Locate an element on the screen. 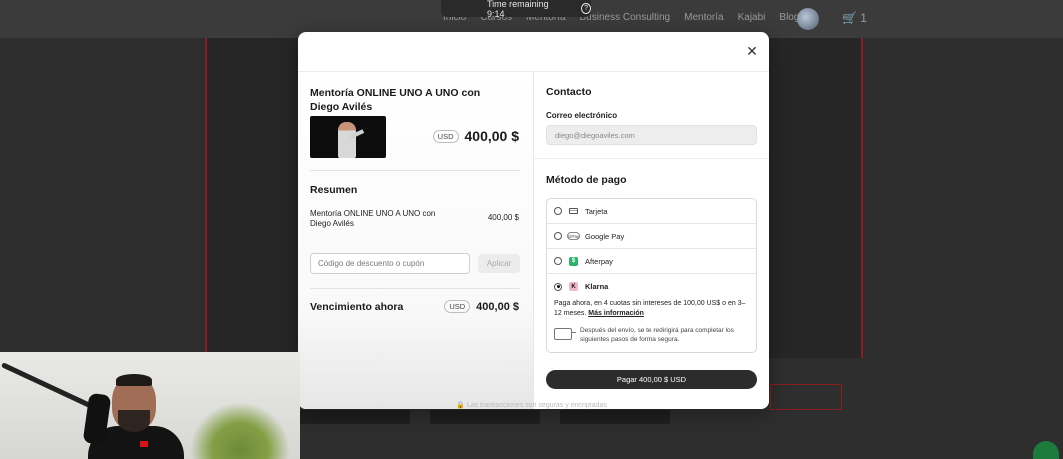 This screenshot has width=1063, height=459. email-label: Correo electrónico is located at coordinates (582, 115).